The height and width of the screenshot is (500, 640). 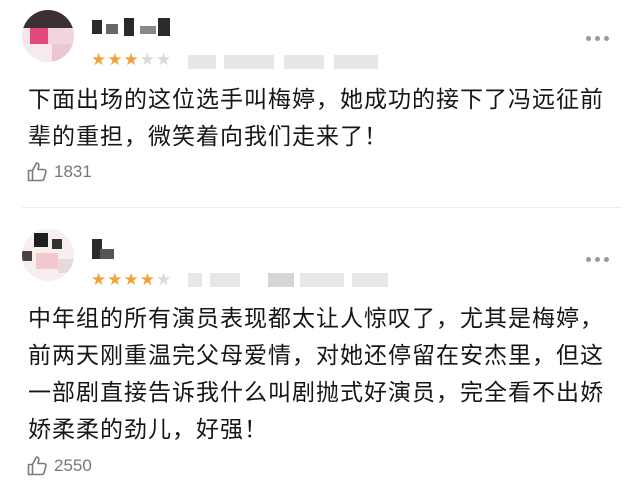 I want to click on like-count: 1831, so click(x=73, y=171).